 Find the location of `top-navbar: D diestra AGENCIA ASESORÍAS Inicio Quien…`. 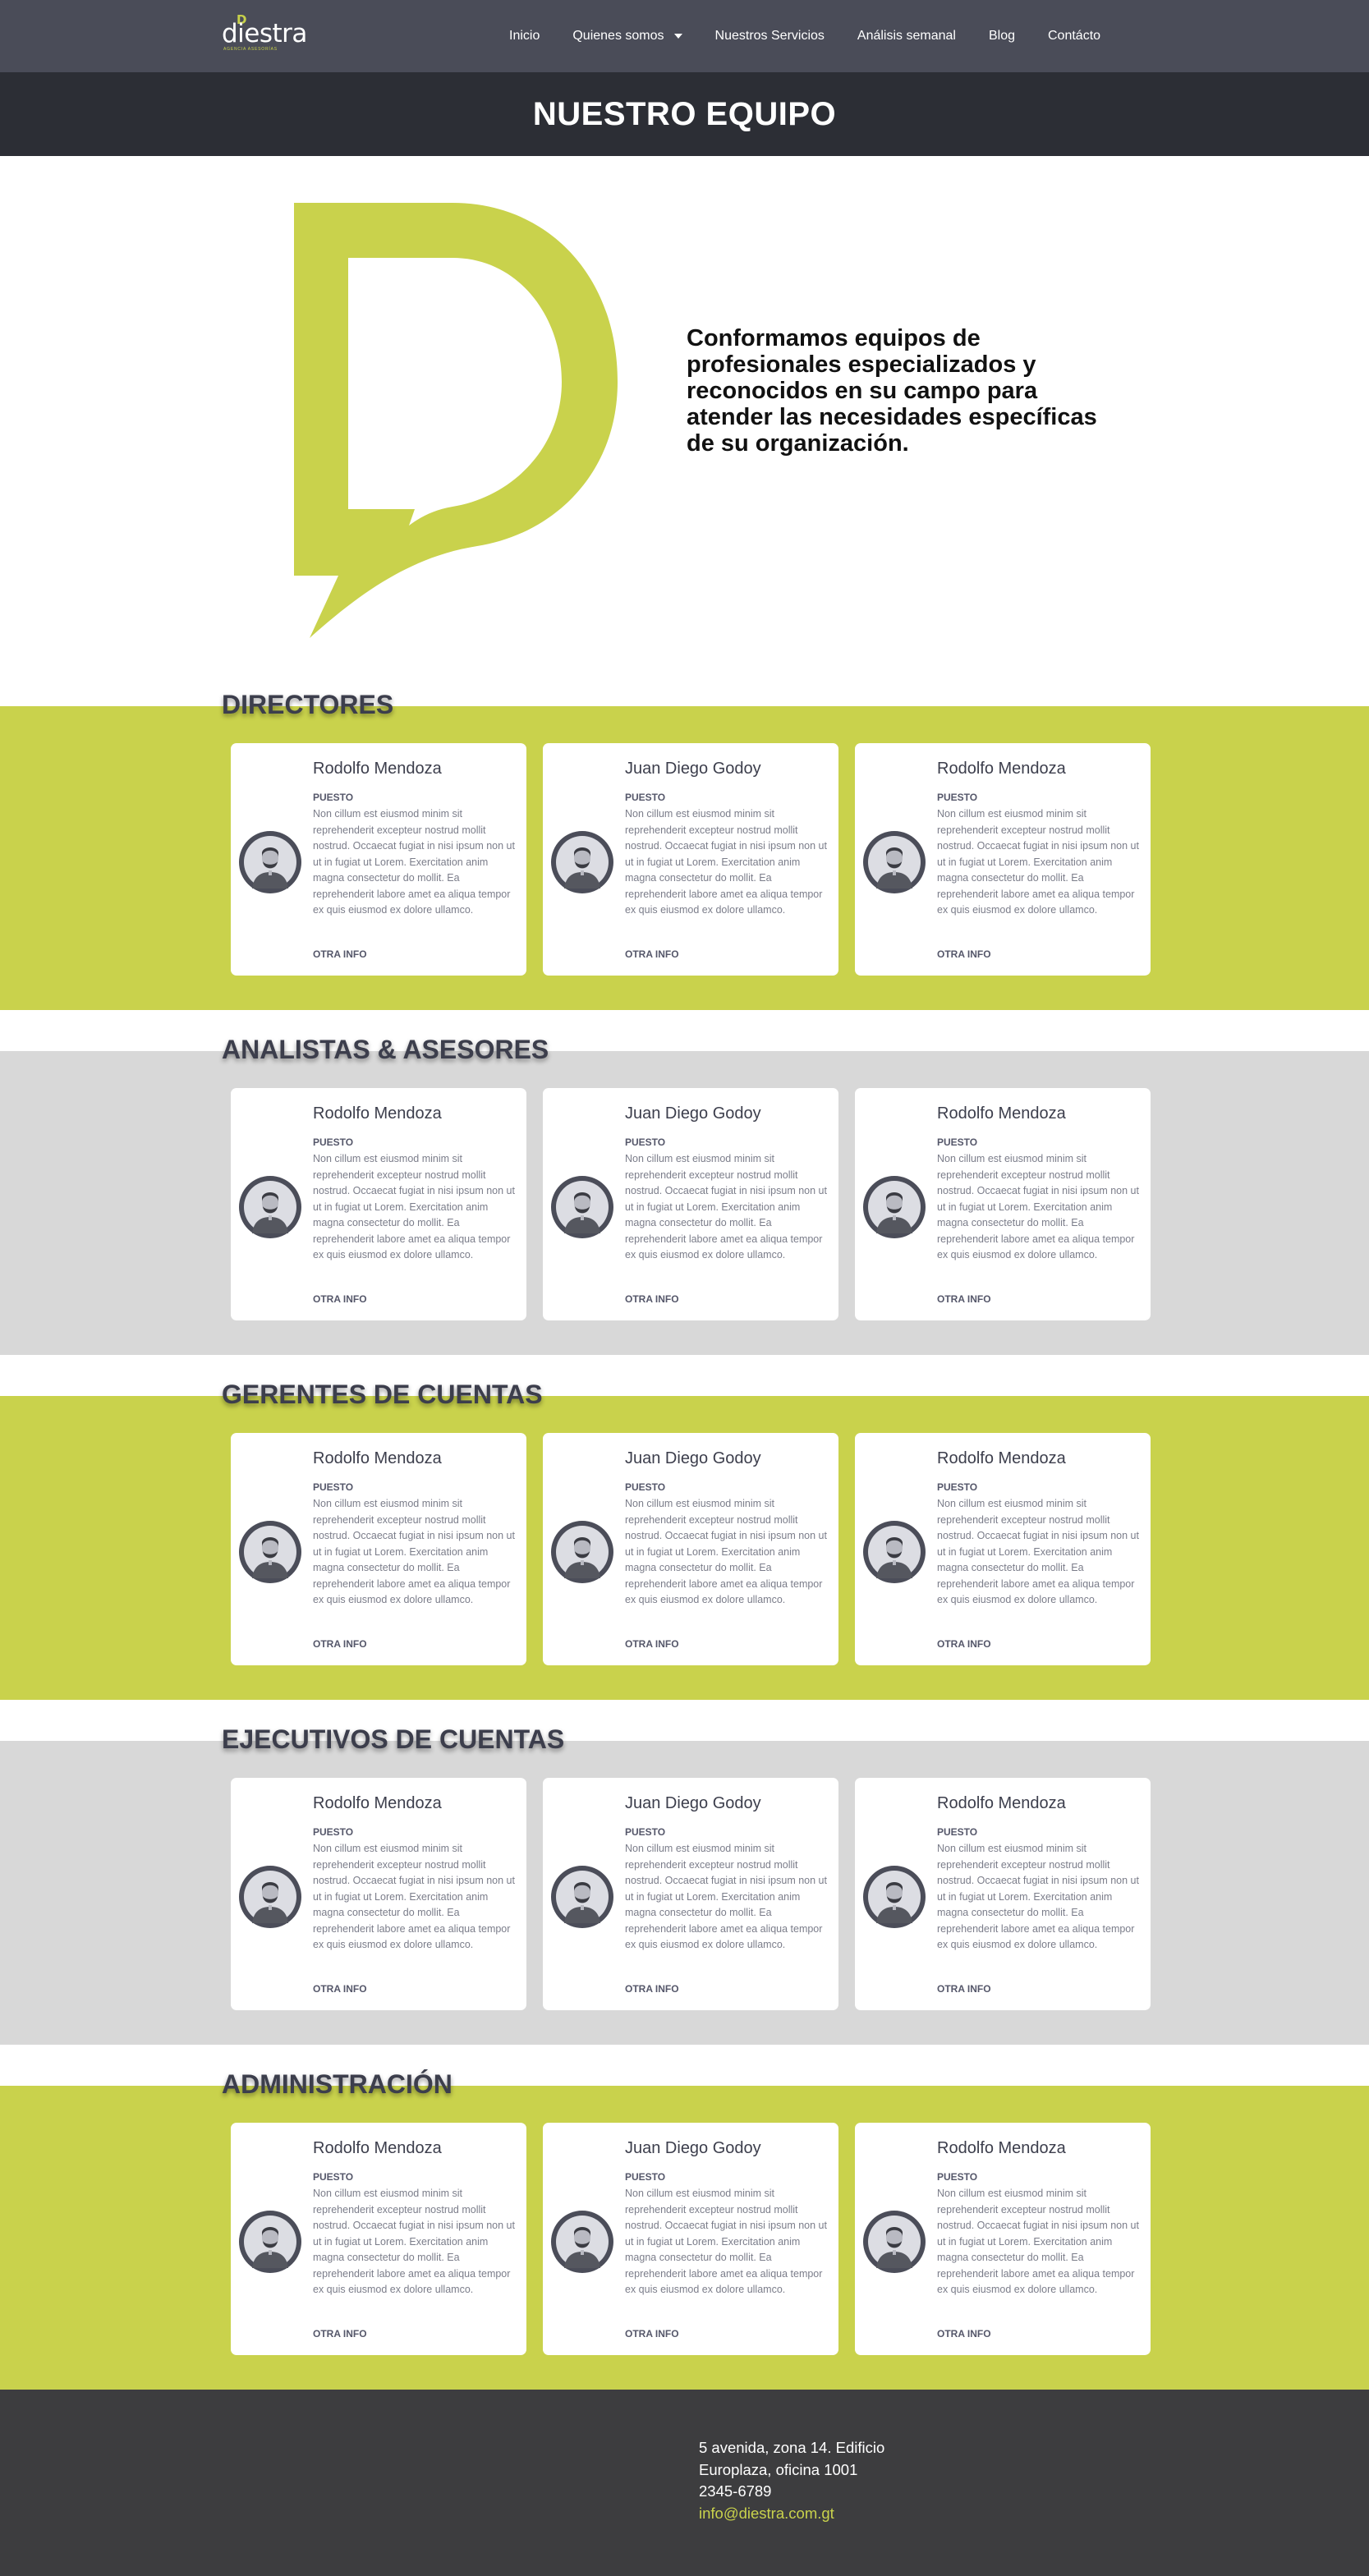

top-navbar: D diestra AGENCIA ASESORÍAS Inicio Quien… is located at coordinates (684, 36).